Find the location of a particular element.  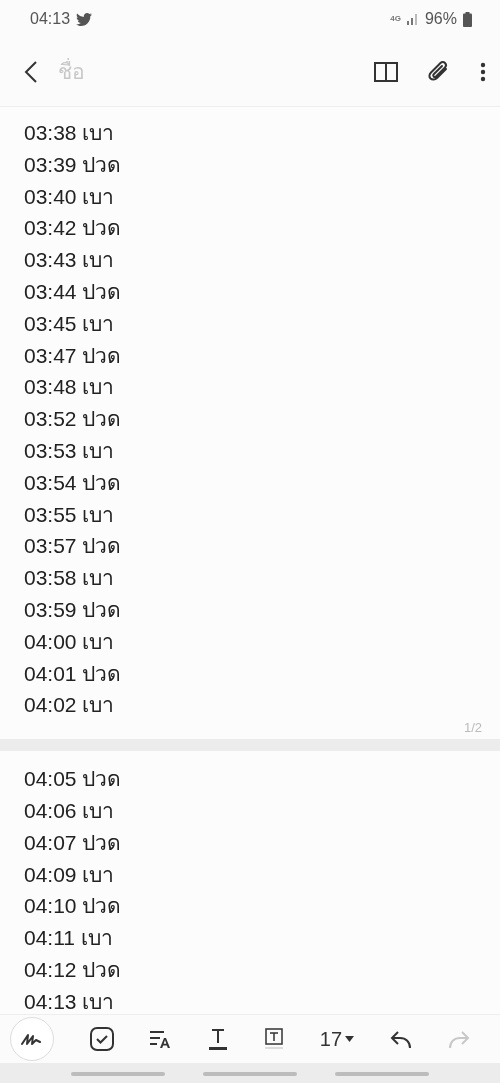

note-line: 04:12 ปวด is located at coordinates (73, 969).